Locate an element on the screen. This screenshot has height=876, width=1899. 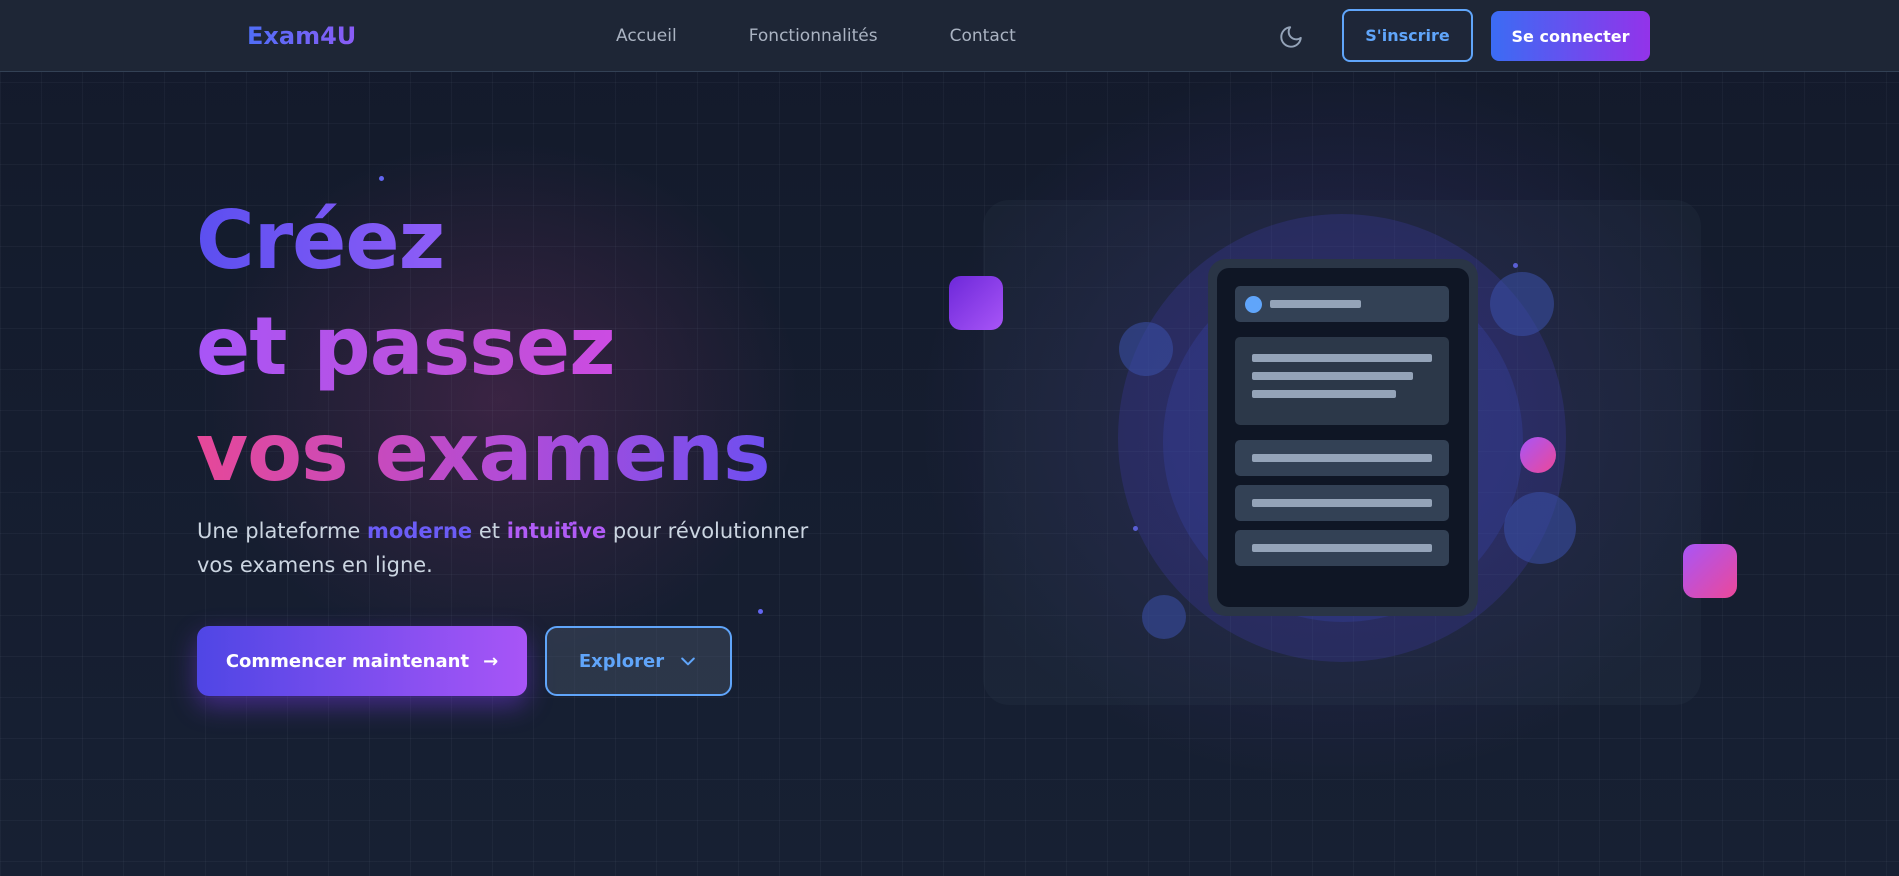
nav-link-contact: Contact is located at coordinates (983, 36).